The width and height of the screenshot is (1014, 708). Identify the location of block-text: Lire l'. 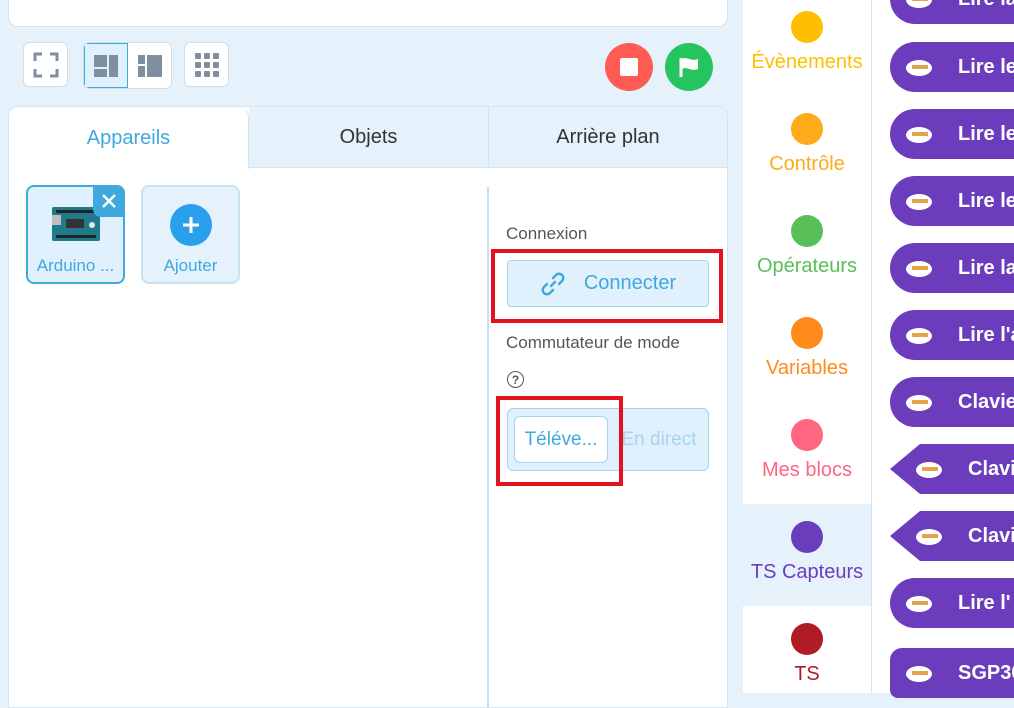
(984, 602).